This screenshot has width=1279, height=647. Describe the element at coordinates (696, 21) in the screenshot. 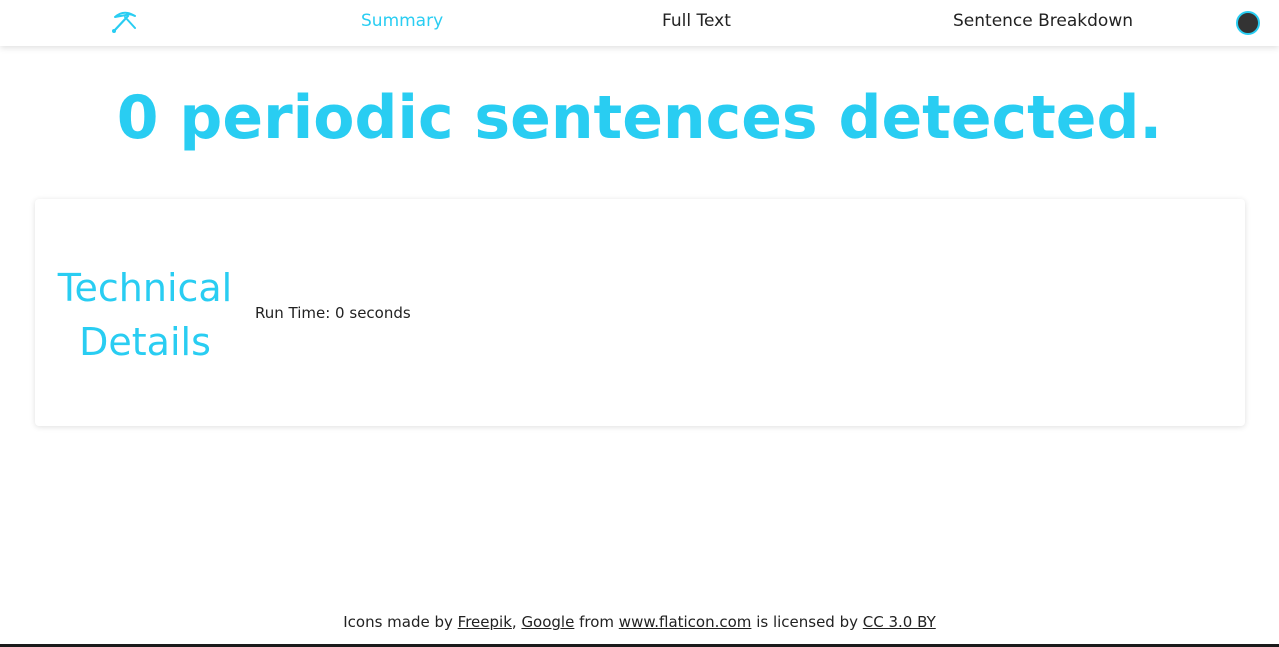

I see `nav-full-text: Full Text` at that location.